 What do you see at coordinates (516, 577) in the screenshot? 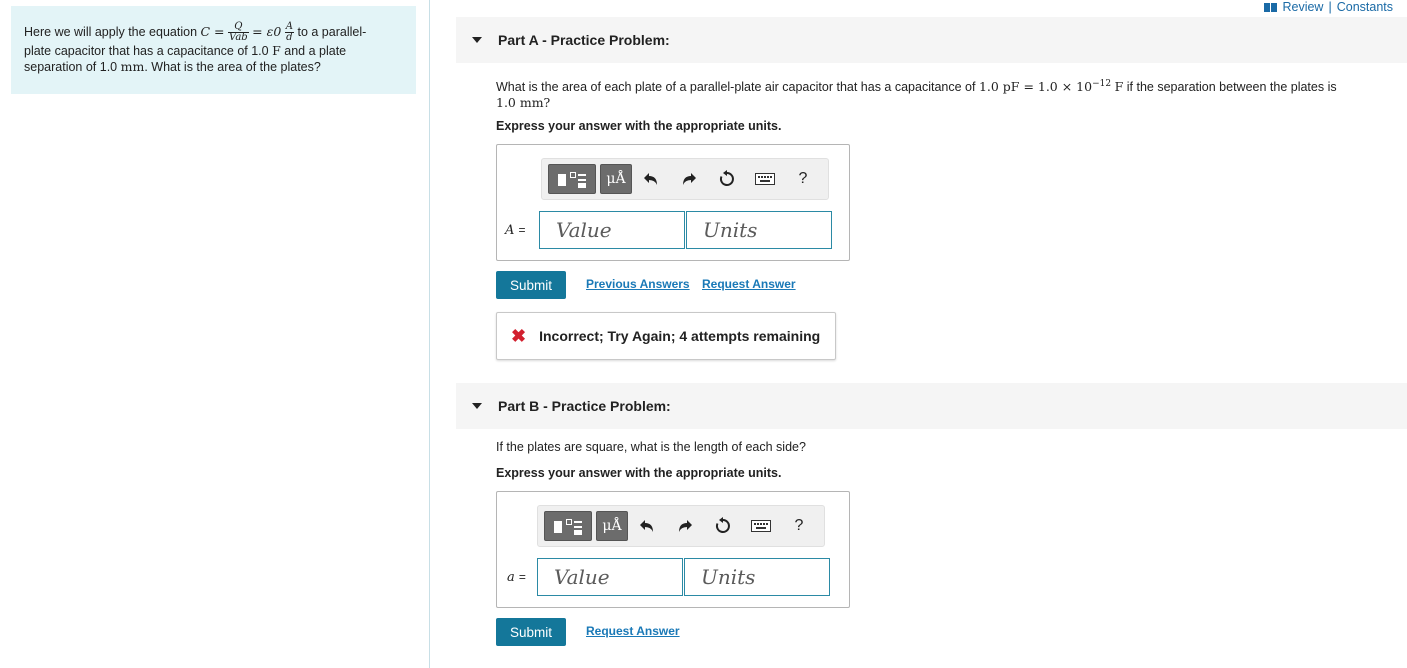
I see `variable-label: a =` at bounding box center [516, 577].